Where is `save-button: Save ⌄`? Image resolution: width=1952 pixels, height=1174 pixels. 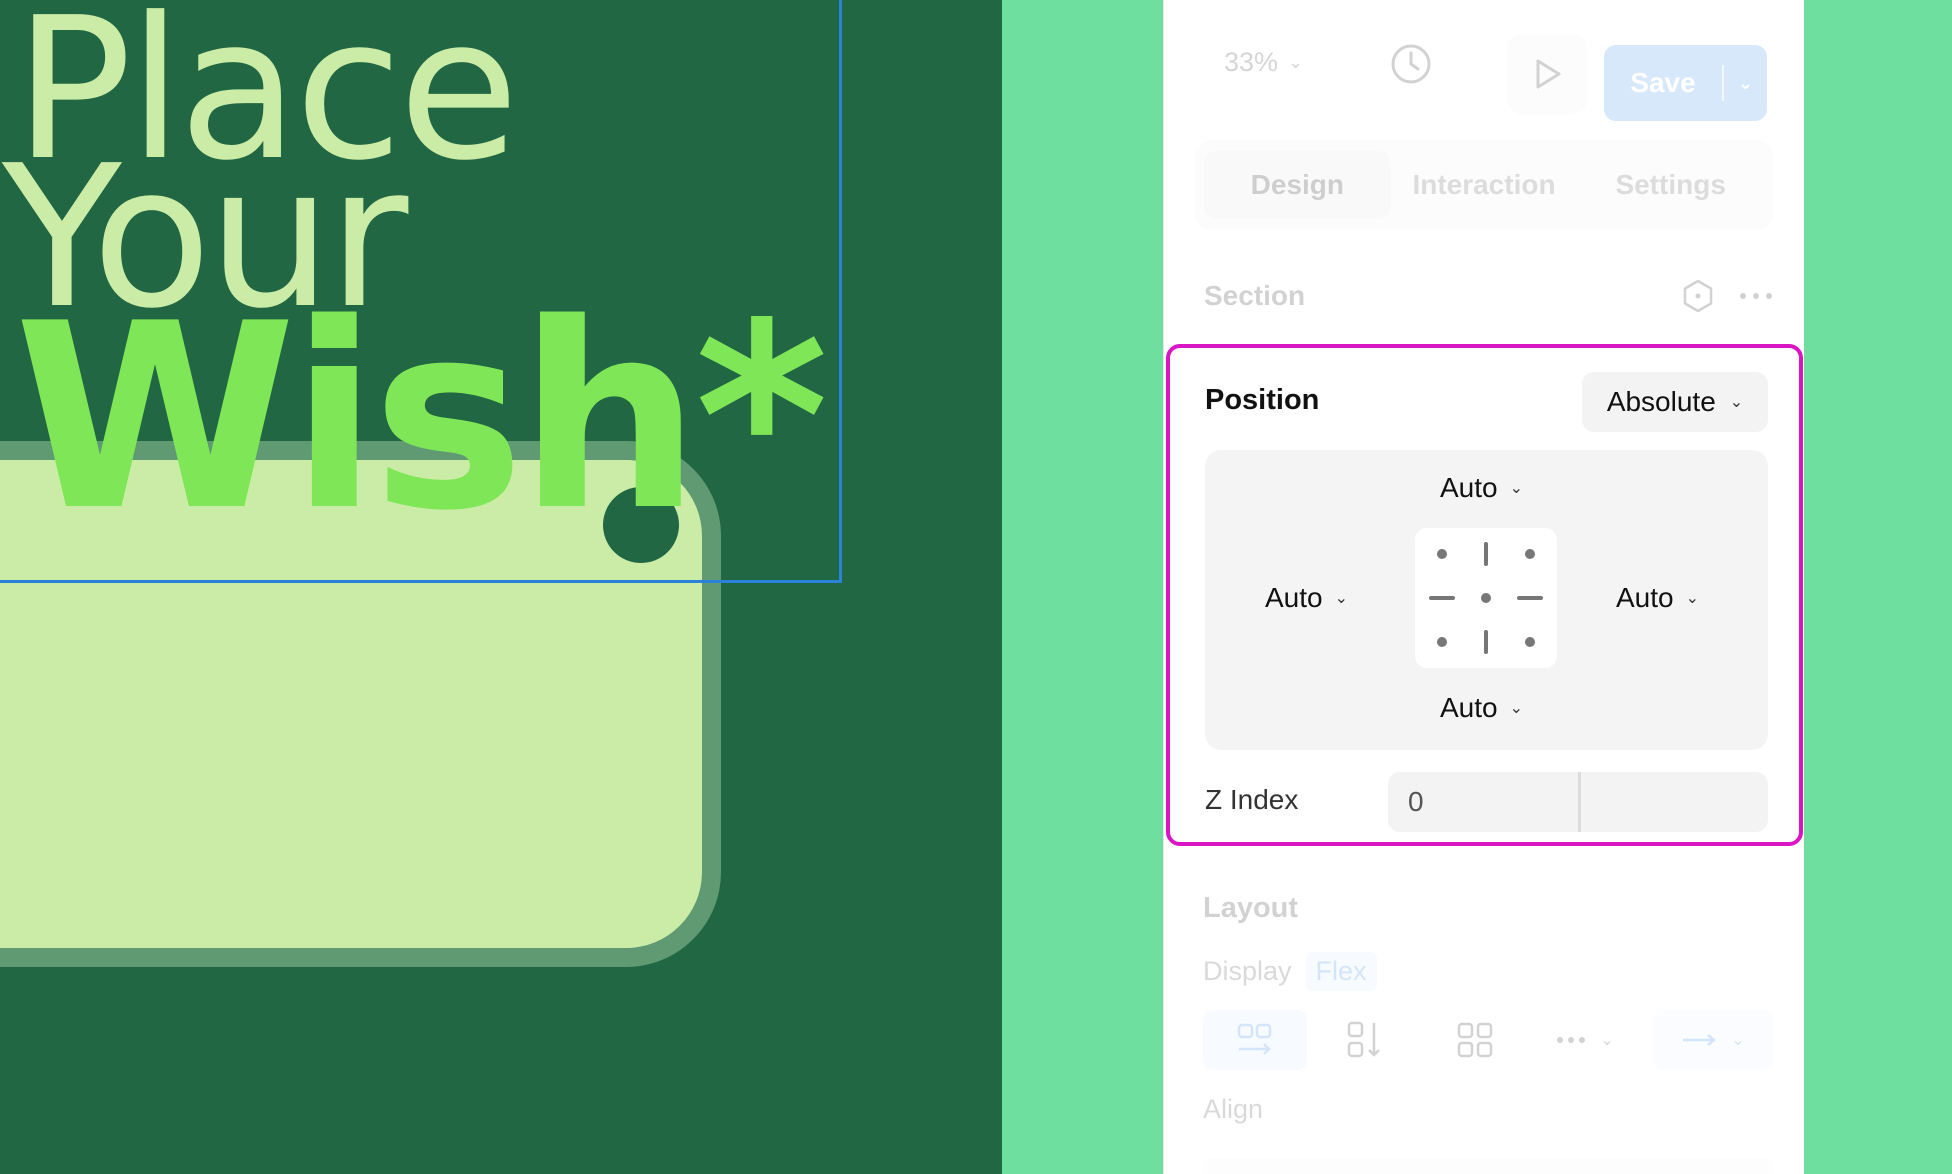 save-button: Save ⌄ is located at coordinates (1685, 83).